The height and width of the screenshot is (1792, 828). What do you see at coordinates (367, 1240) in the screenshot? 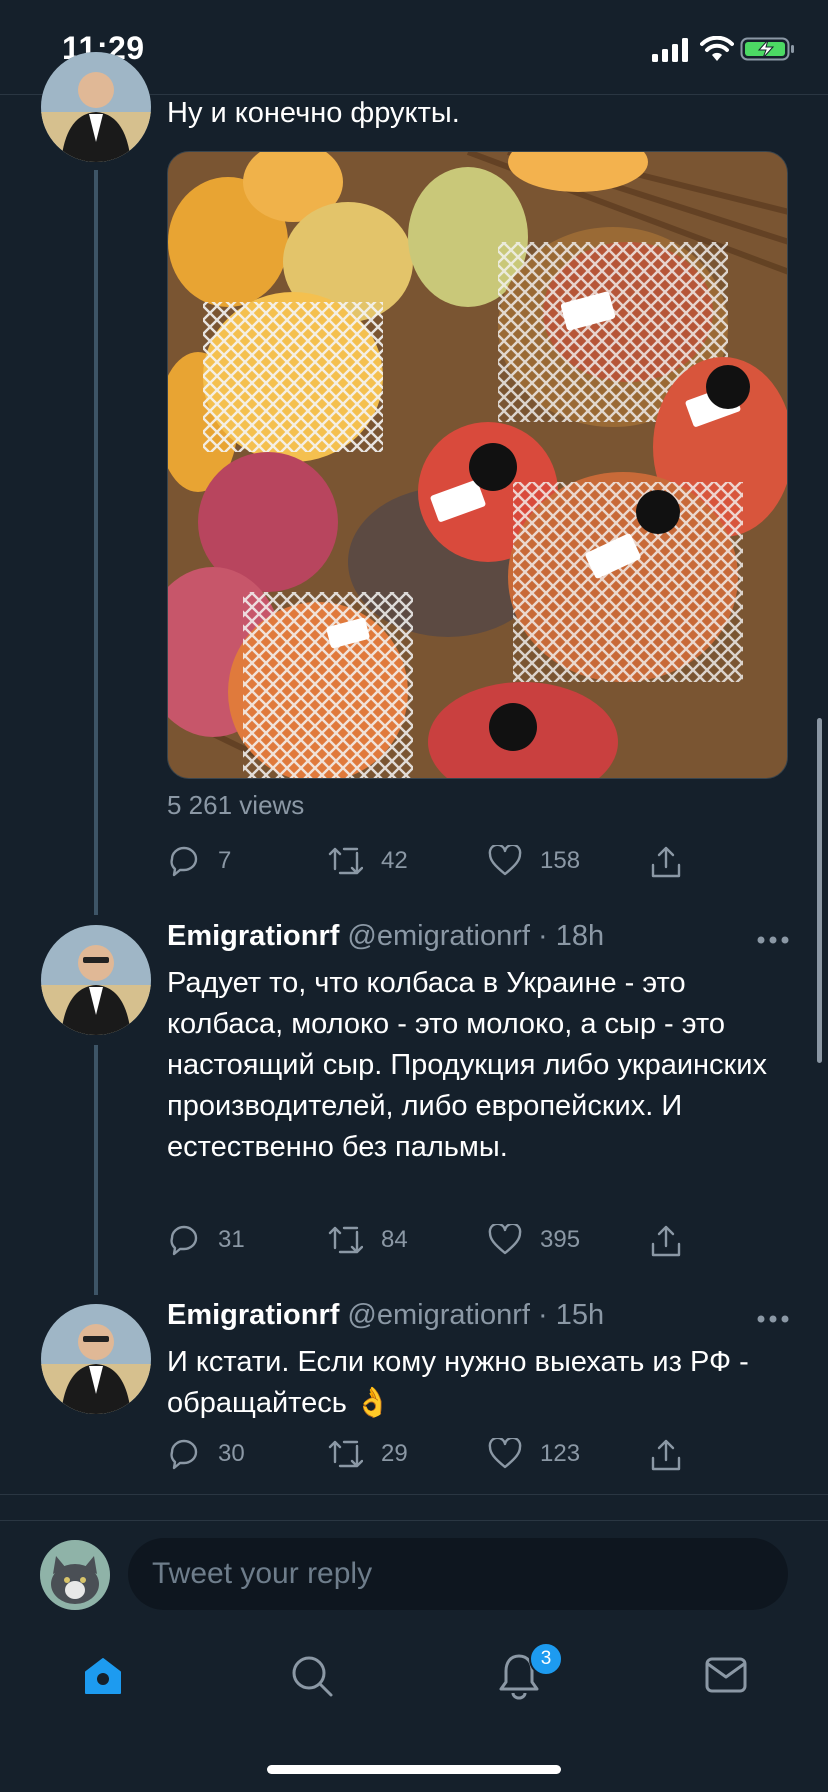
I see `retweet-button: 84` at bounding box center [367, 1240].